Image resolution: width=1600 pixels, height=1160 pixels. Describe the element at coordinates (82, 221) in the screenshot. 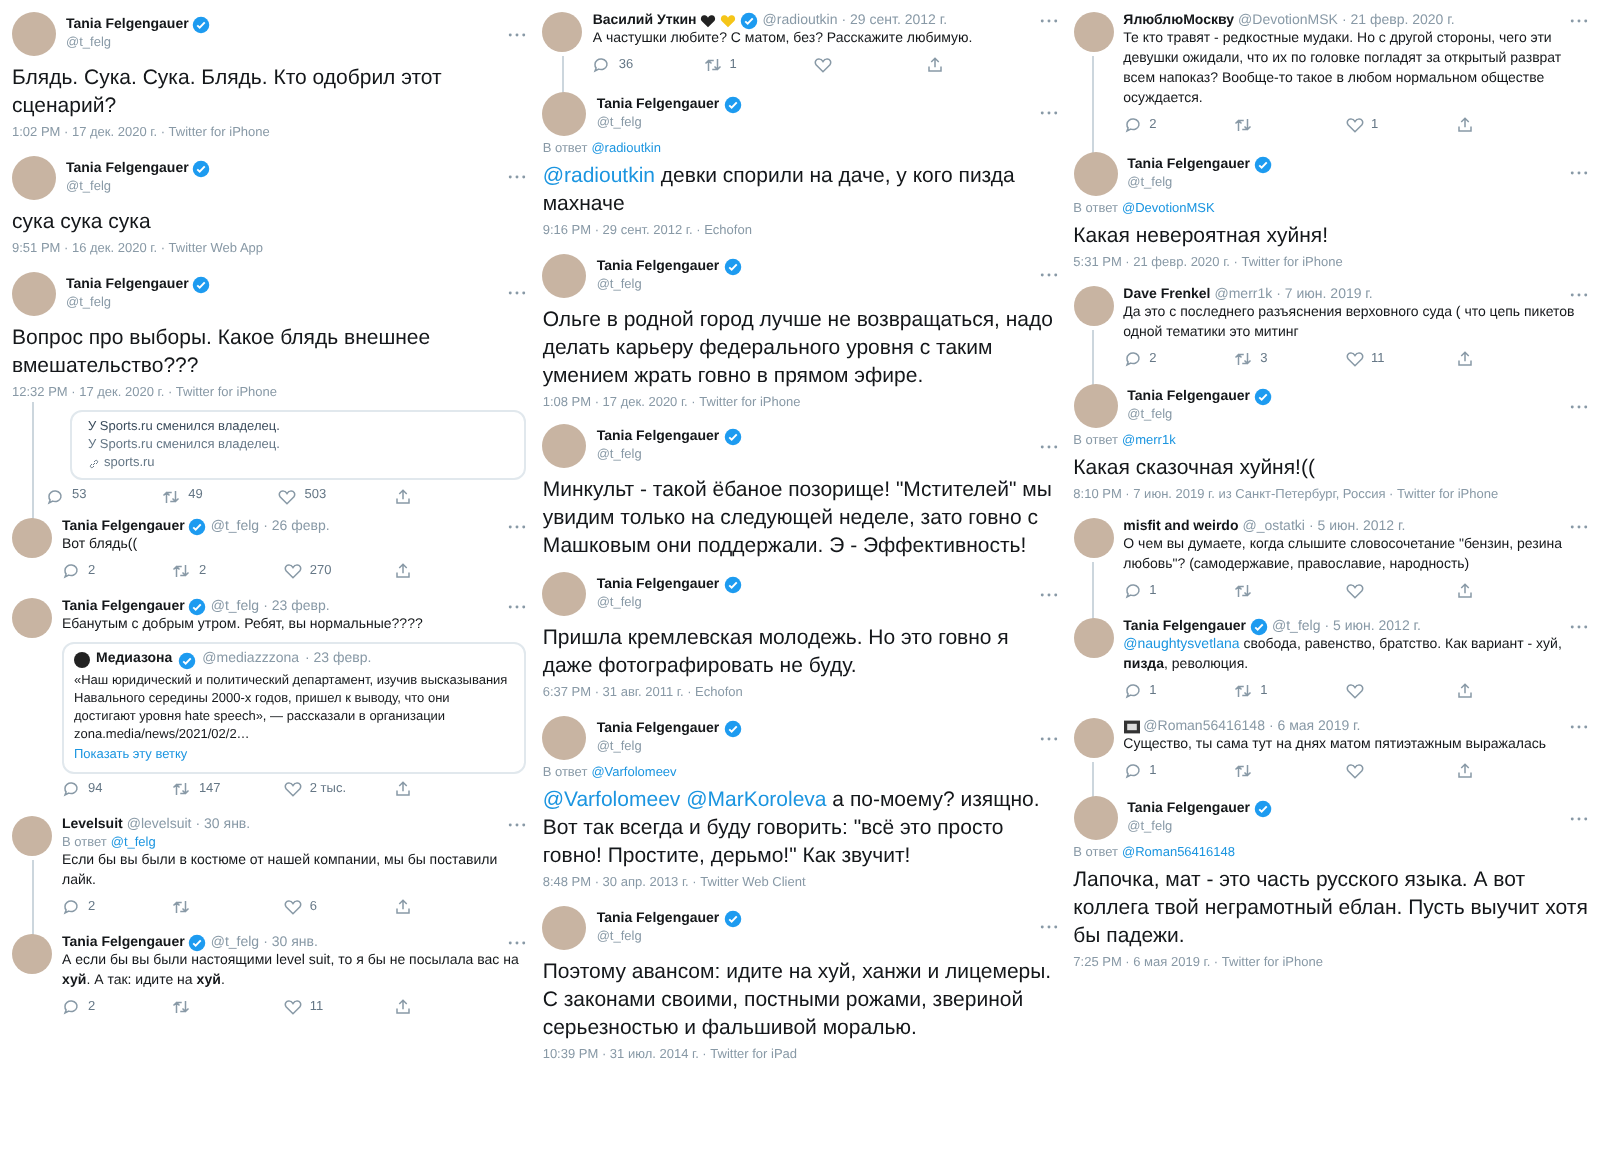

I see `tweet-text: сука сука сука` at that location.